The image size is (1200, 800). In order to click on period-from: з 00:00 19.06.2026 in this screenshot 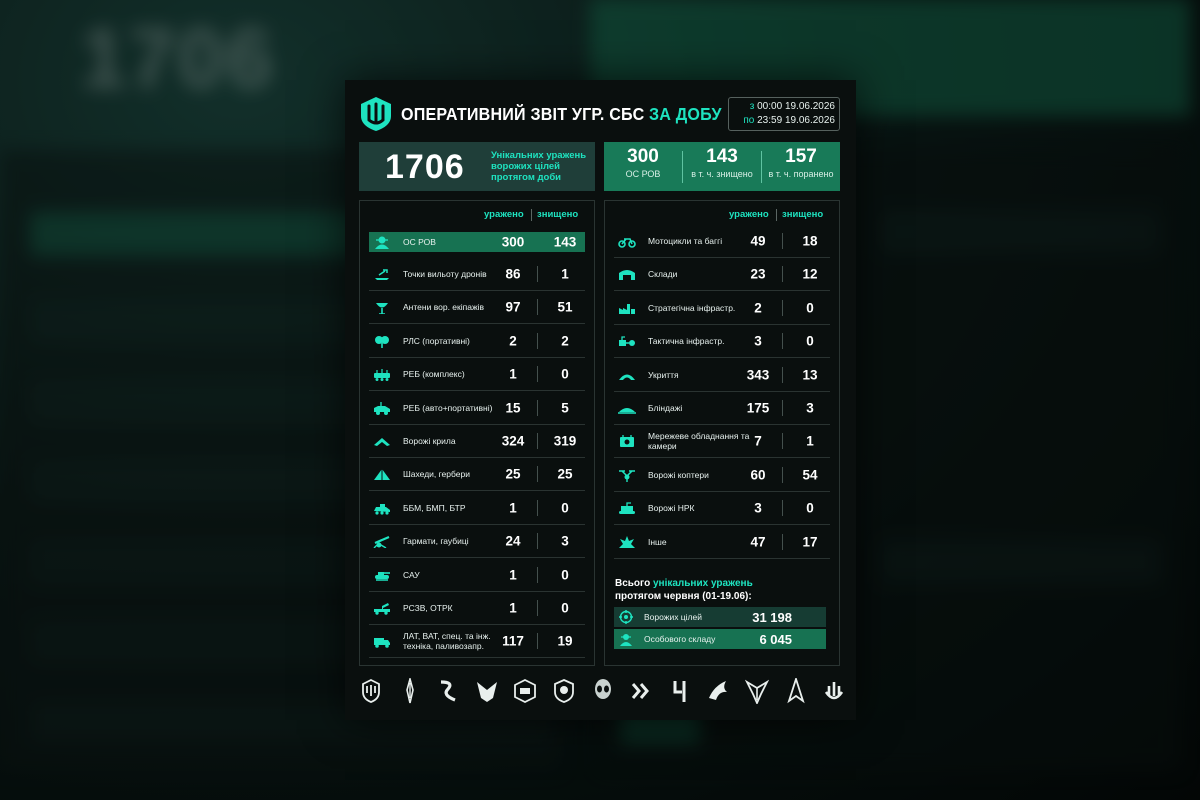, I will do `click(792, 106)`.